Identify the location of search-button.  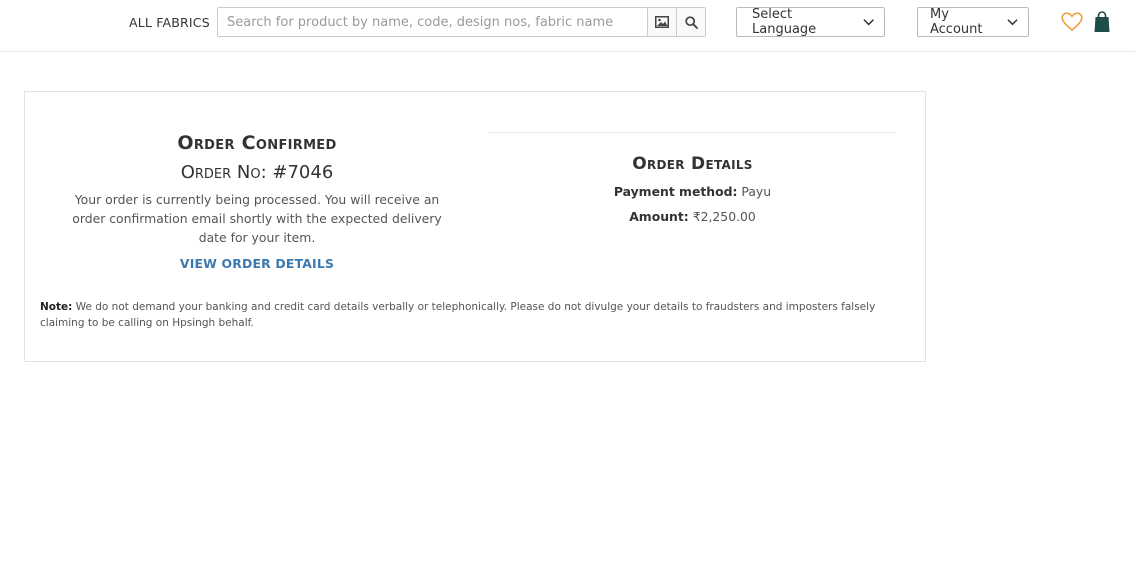
(690, 22).